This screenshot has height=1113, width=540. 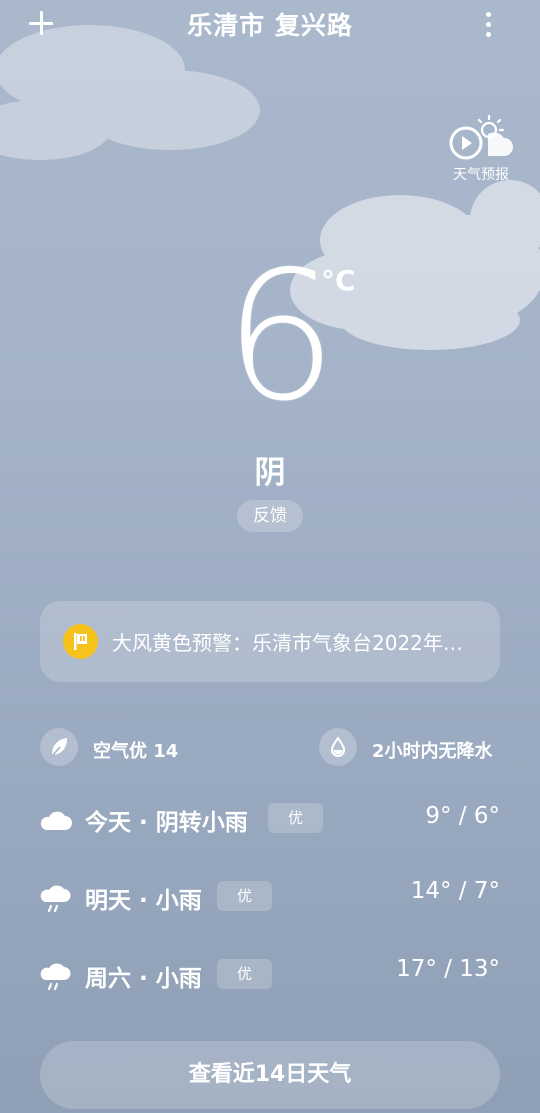 I want to click on top-bar: 乐清市 复兴路, so click(x=270, y=25).